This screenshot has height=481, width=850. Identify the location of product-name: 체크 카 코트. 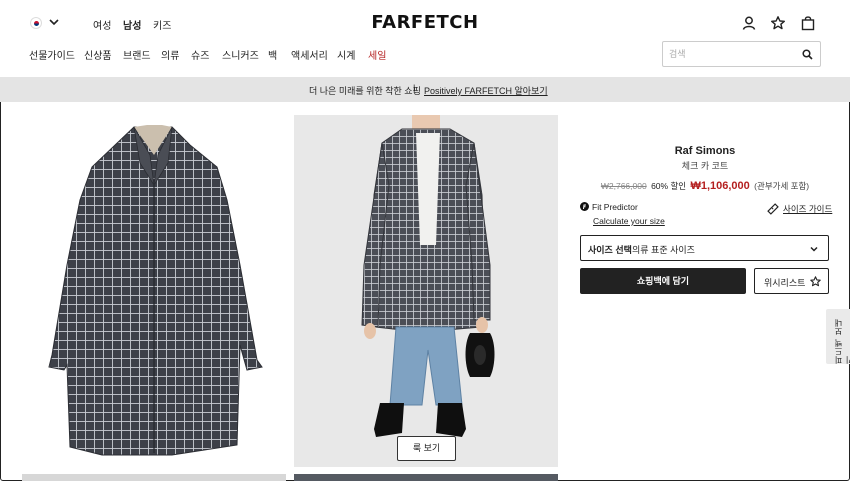
(705, 166).